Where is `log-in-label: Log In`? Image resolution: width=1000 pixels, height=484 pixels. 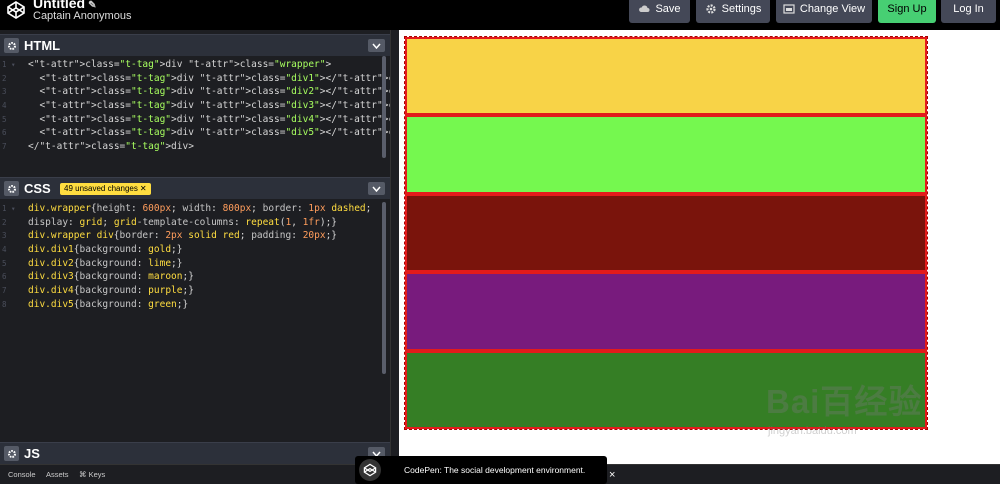
log-in-label: Log In is located at coordinates (968, 8).